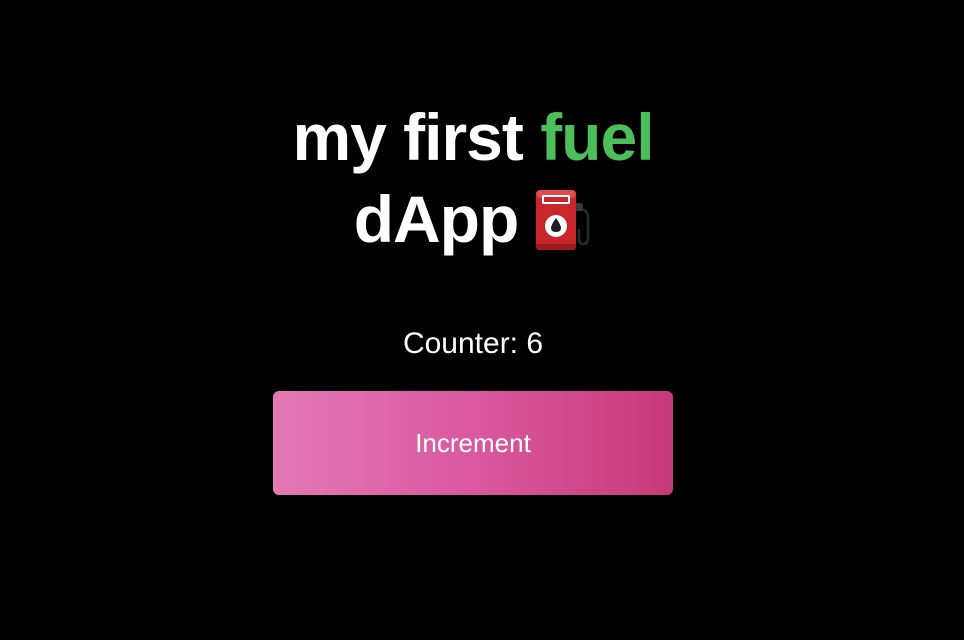 Image resolution: width=964 pixels, height=640 pixels. Describe the element at coordinates (597, 137) in the screenshot. I see `title-accent-fuel: fuel` at that location.